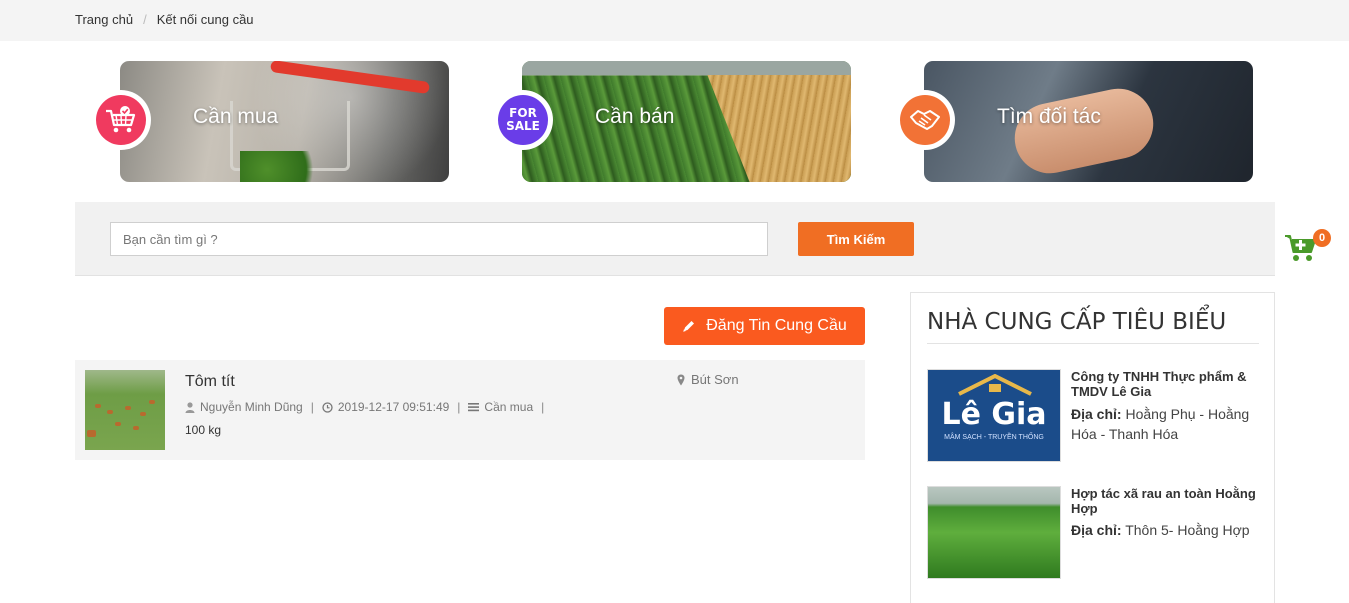 The height and width of the screenshot is (603, 1349). Describe the element at coordinates (203, 430) in the screenshot. I see `listing-quantity: 100 kg` at that location.